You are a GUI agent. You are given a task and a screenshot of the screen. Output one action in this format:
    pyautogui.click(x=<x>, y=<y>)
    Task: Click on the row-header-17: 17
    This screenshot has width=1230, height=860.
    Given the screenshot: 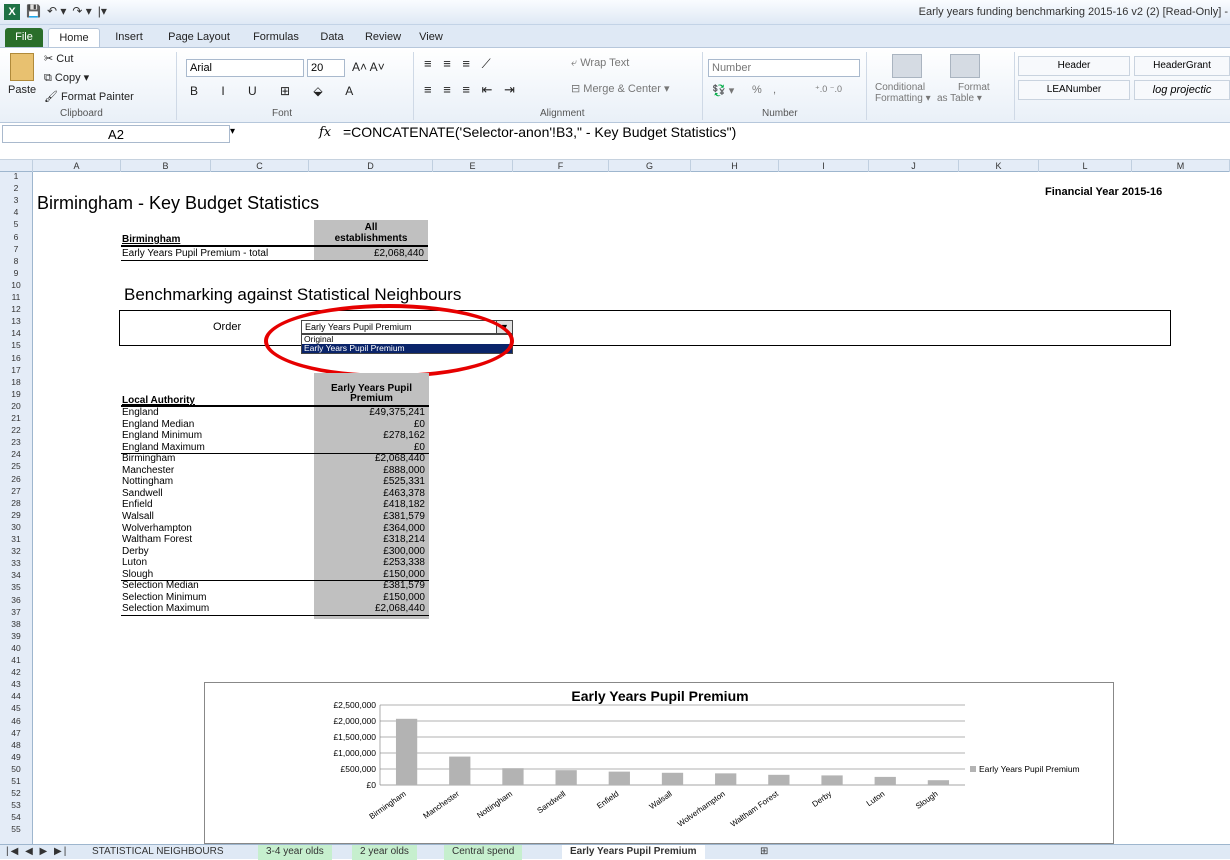 What is the action you would take?
    pyautogui.click(x=16, y=369)
    